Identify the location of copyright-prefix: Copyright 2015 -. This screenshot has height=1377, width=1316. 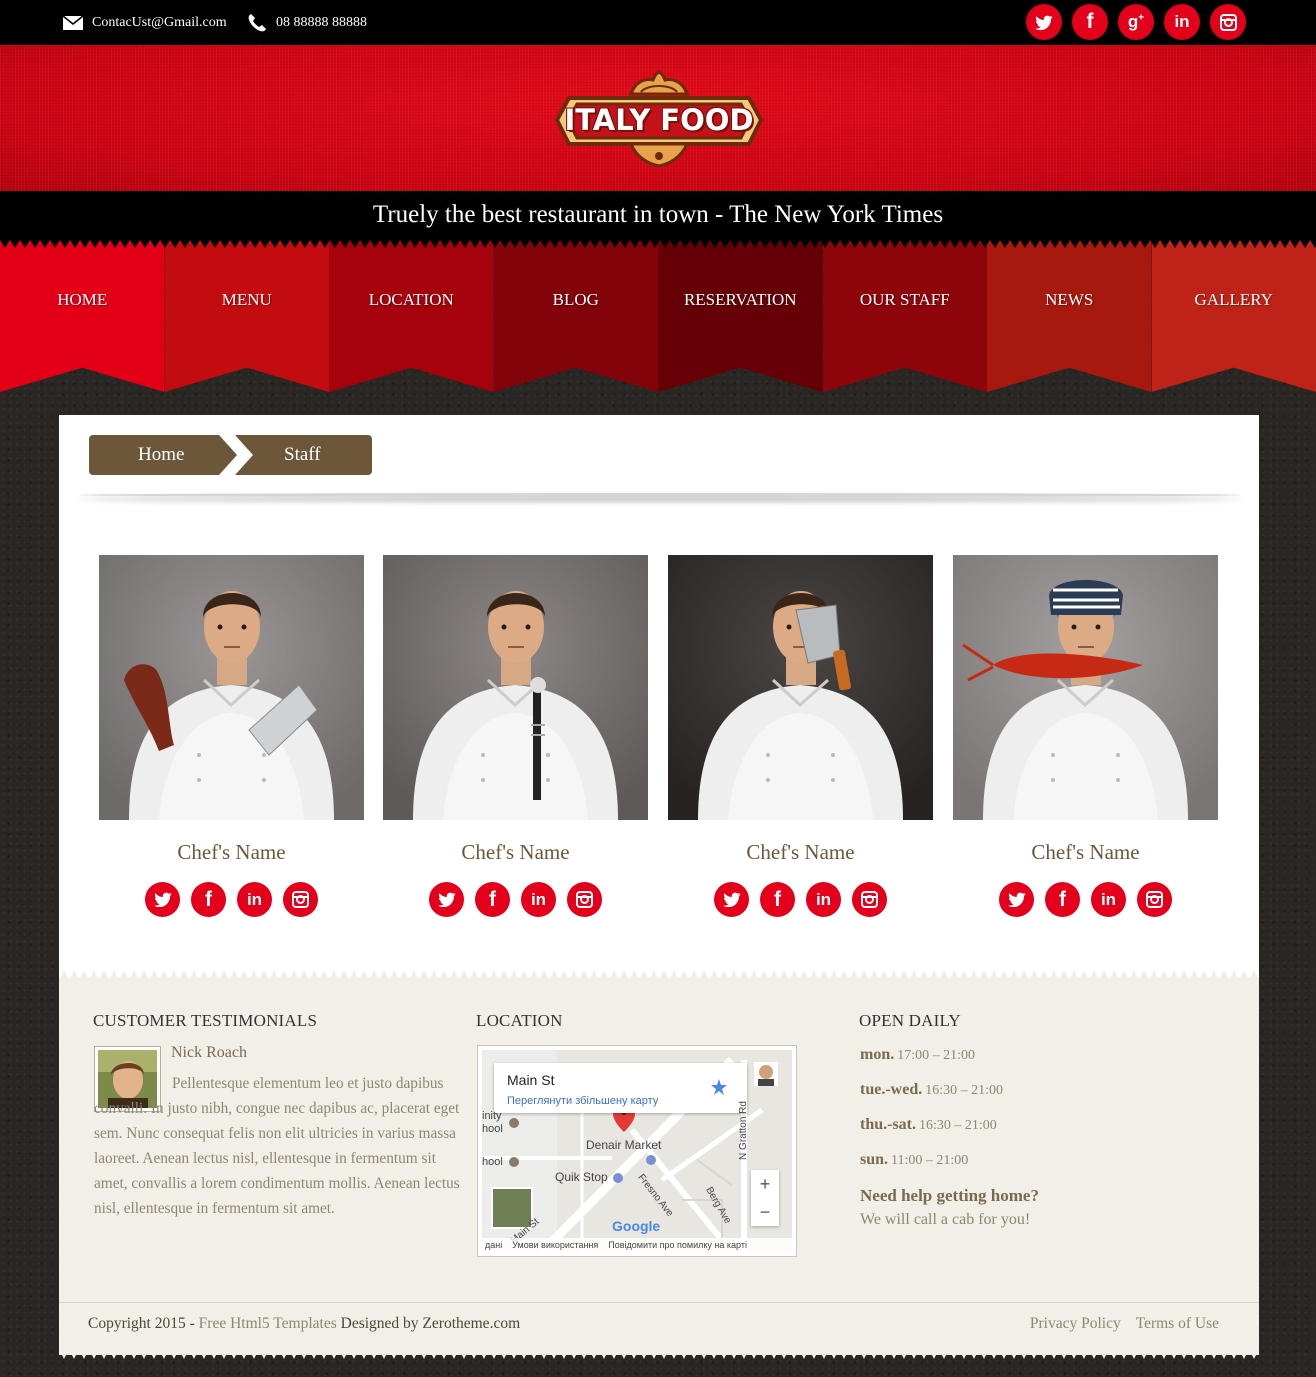
(143, 1323).